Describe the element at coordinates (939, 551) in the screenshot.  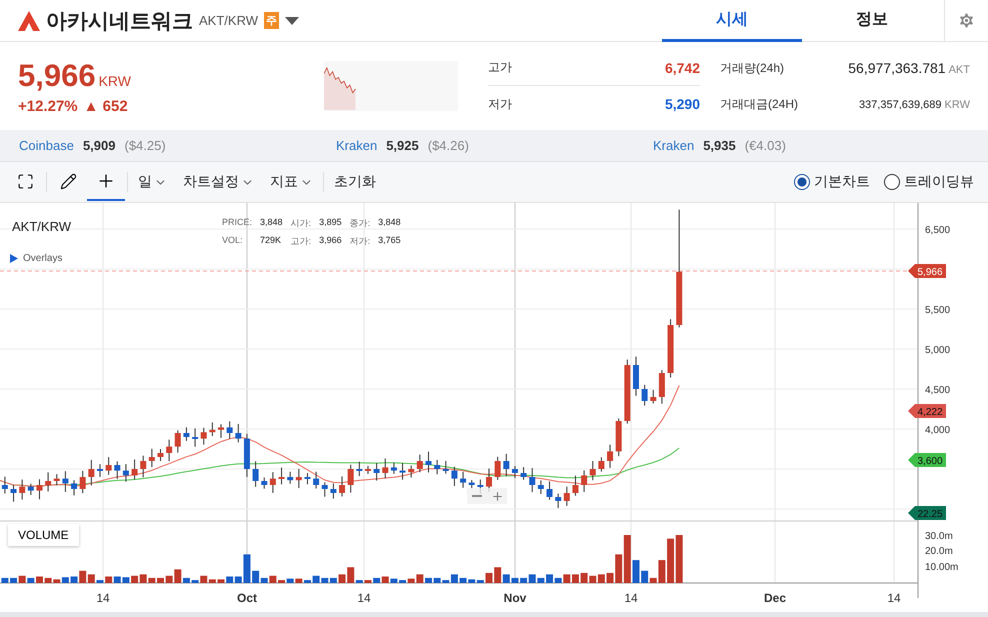
I see `volume-axis-label: 20.0m` at that location.